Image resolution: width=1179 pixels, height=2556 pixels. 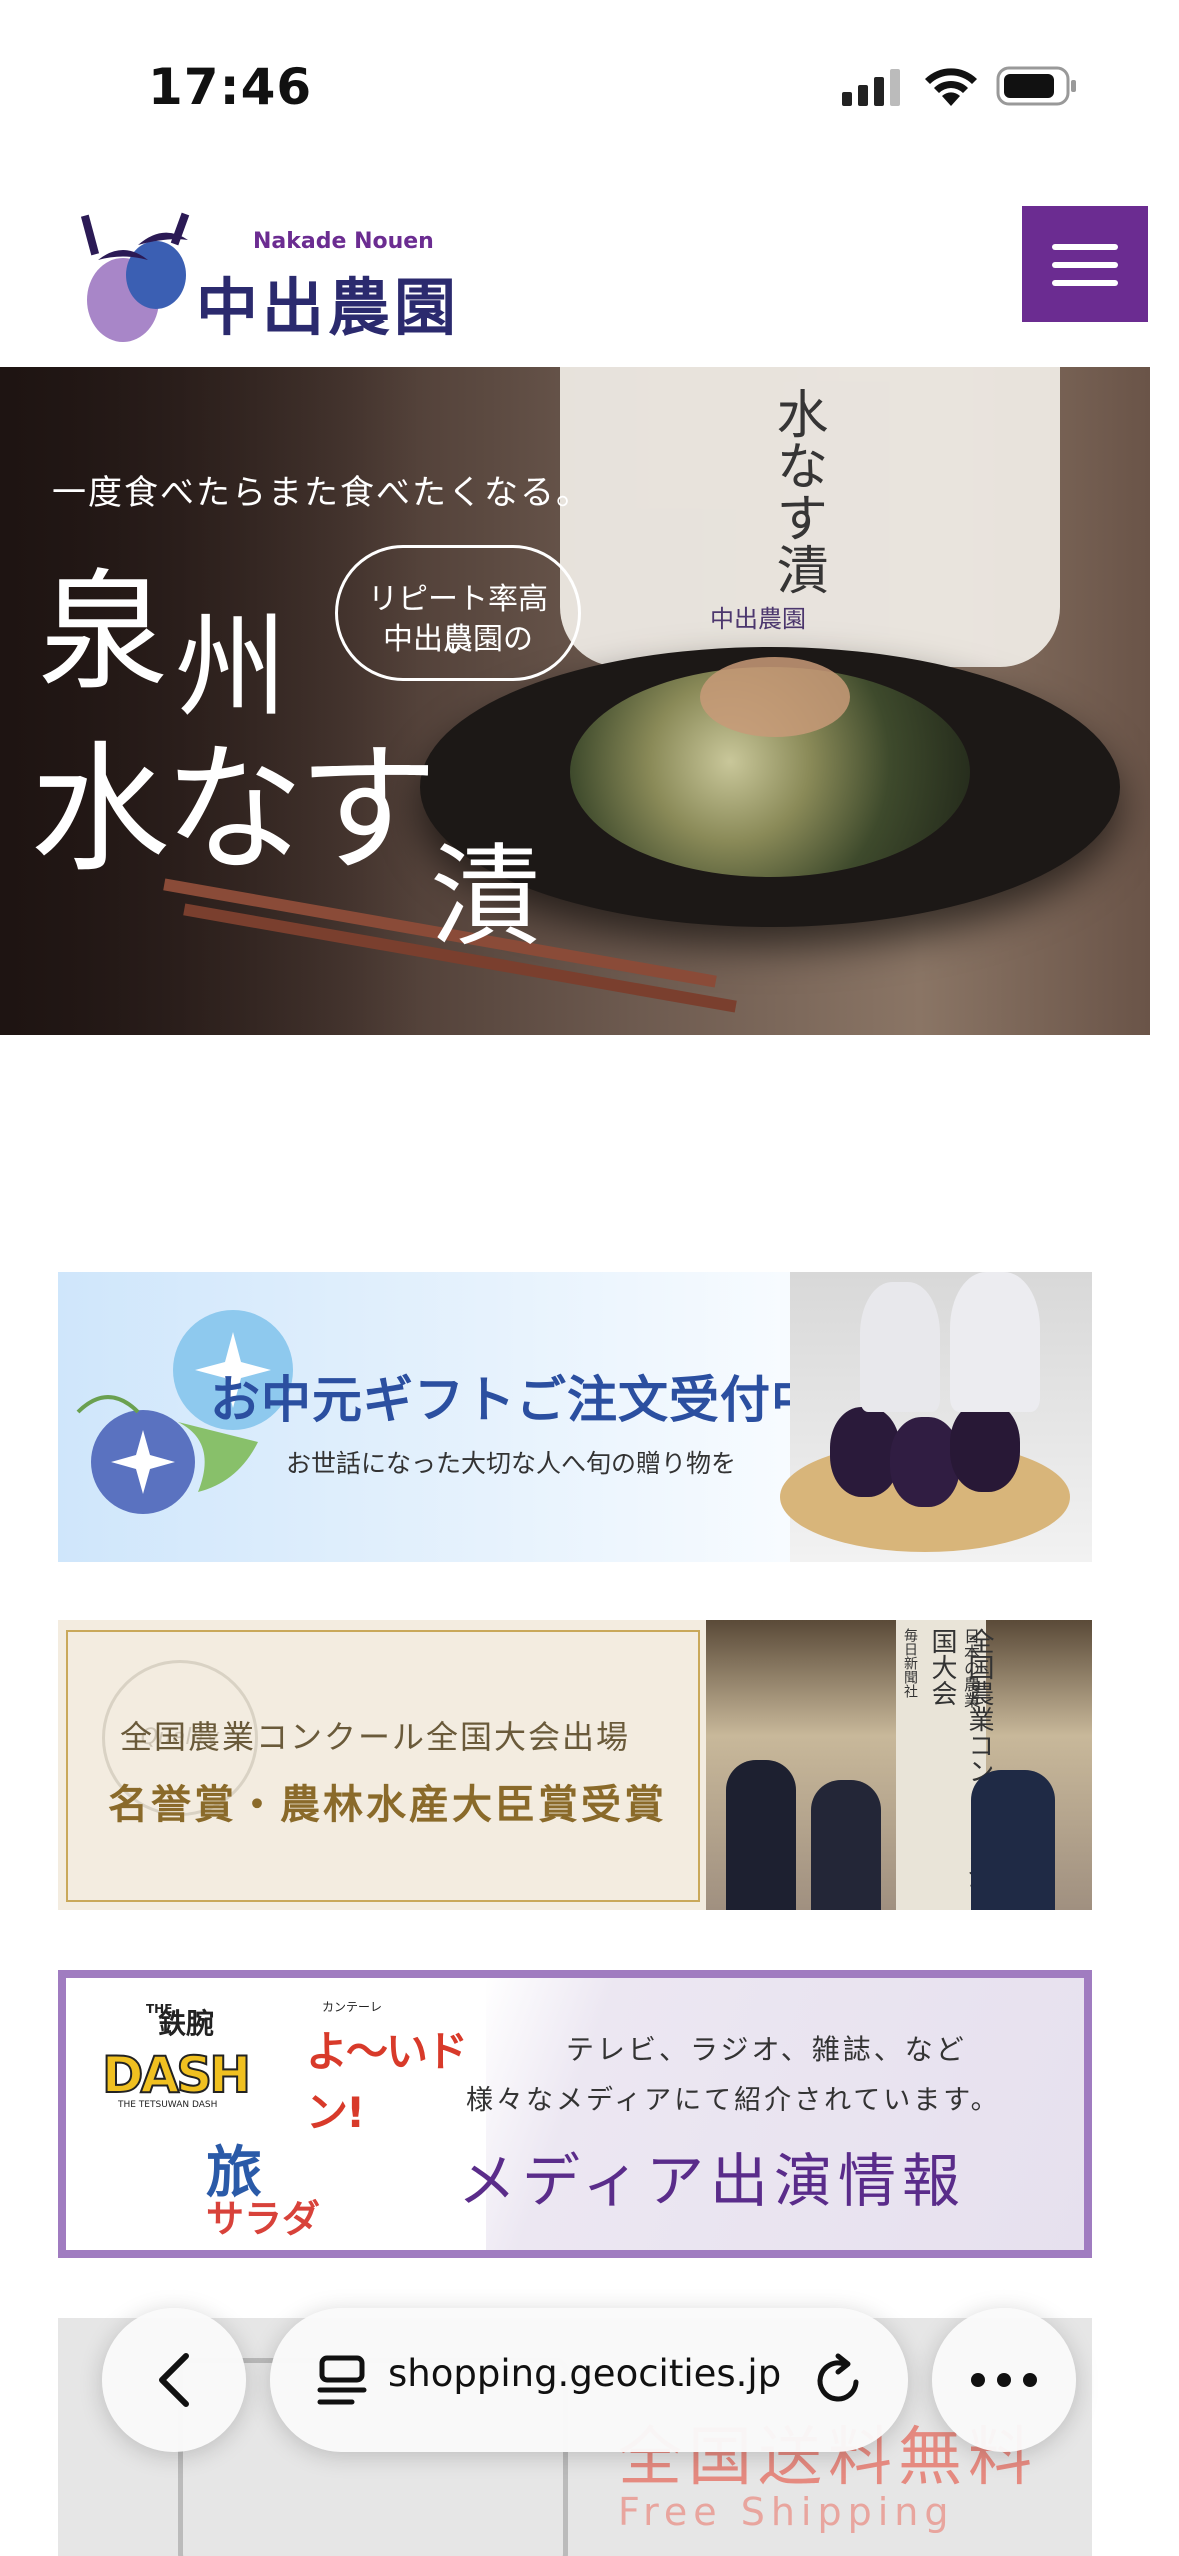 What do you see at coordinates (458, 613) in the screenshot?
I see `hero-badge: リピート率高い 中出農園の` at bounding box center [458, 613].